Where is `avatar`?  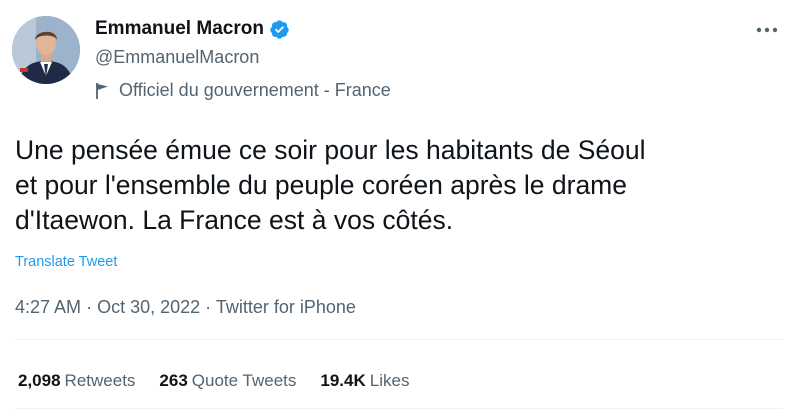 avatar is located at coordinates (46, 50).